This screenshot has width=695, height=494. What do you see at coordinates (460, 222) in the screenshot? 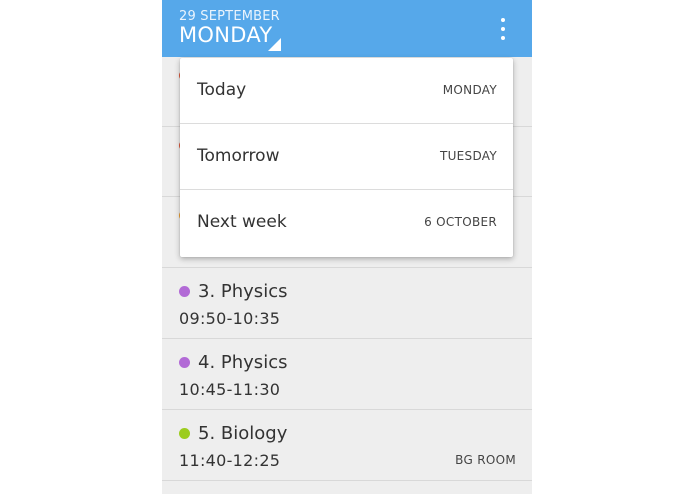
I see `menu-item-detail: 6 OCTOBER` at bounding box center [460, 222].